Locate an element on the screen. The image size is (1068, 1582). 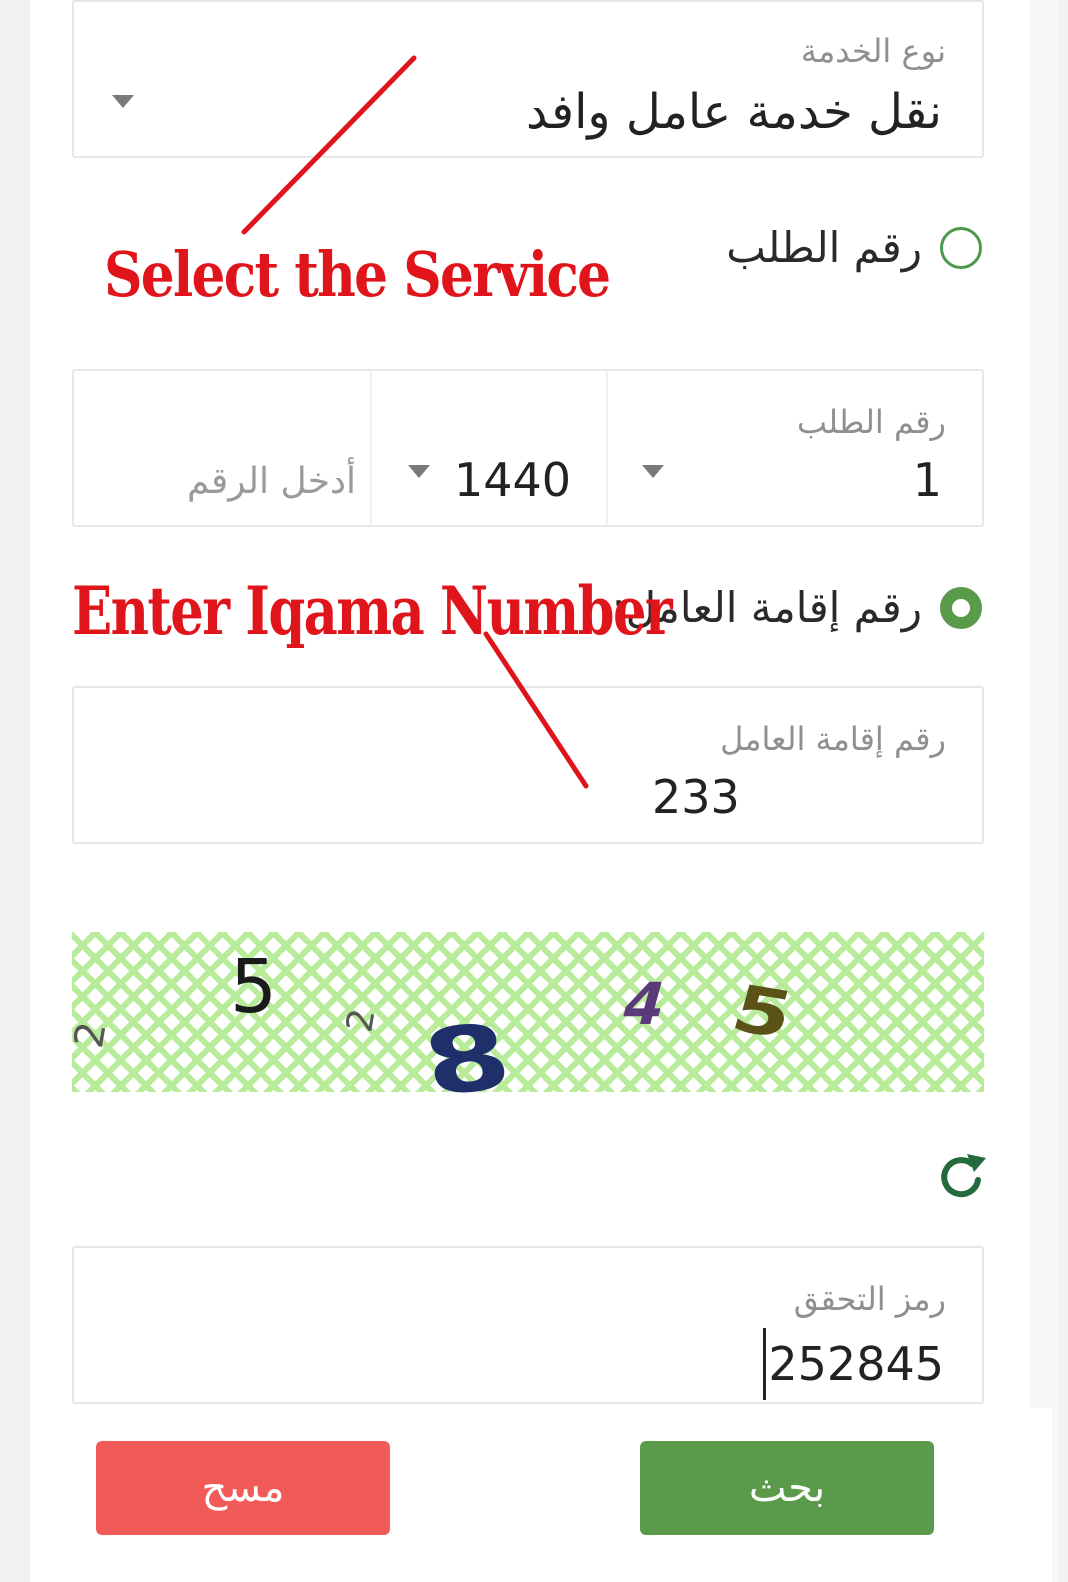
service-type-label: نوع الخدمة is located at coordinates (873, 51).